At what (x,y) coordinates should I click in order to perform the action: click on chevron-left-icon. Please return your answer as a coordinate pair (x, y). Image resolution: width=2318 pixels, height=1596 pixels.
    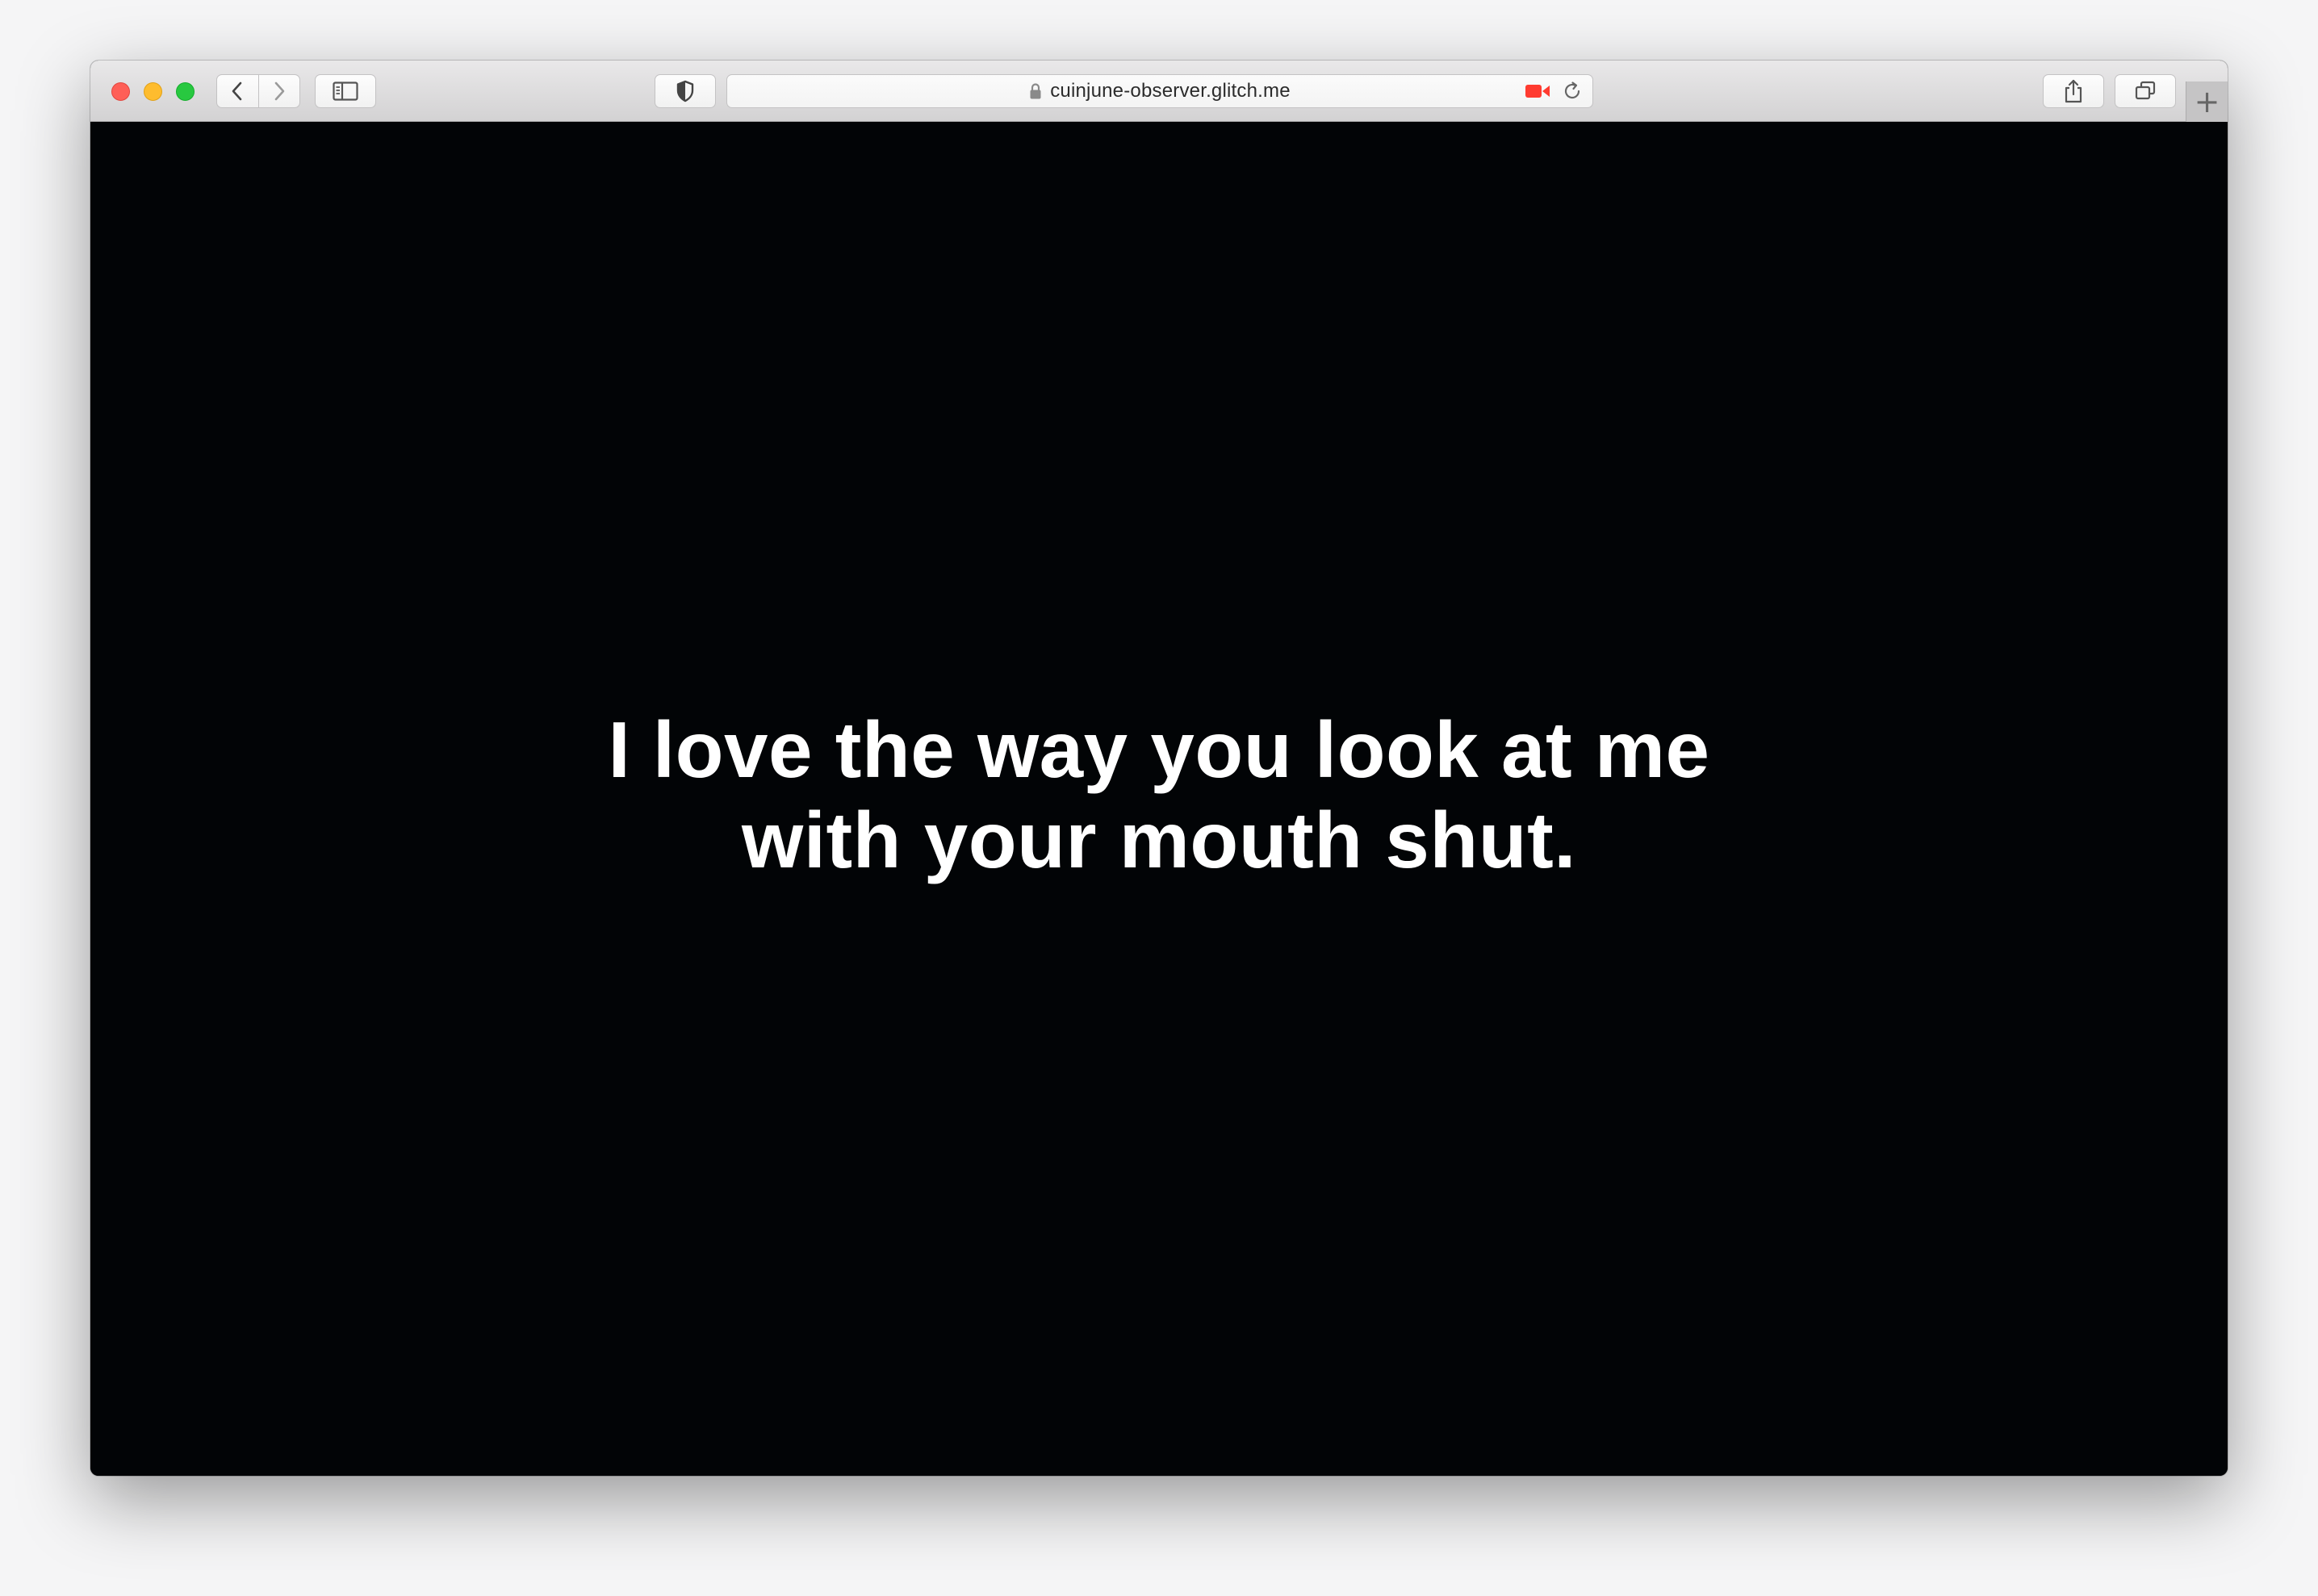
    Looking at the image, I should click on (237, 91).